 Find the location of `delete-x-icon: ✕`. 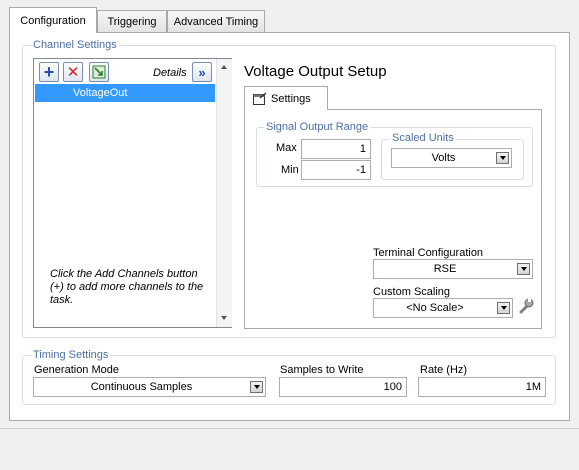

delete-x-icon: ✕ is located at coordinates (73, 72).